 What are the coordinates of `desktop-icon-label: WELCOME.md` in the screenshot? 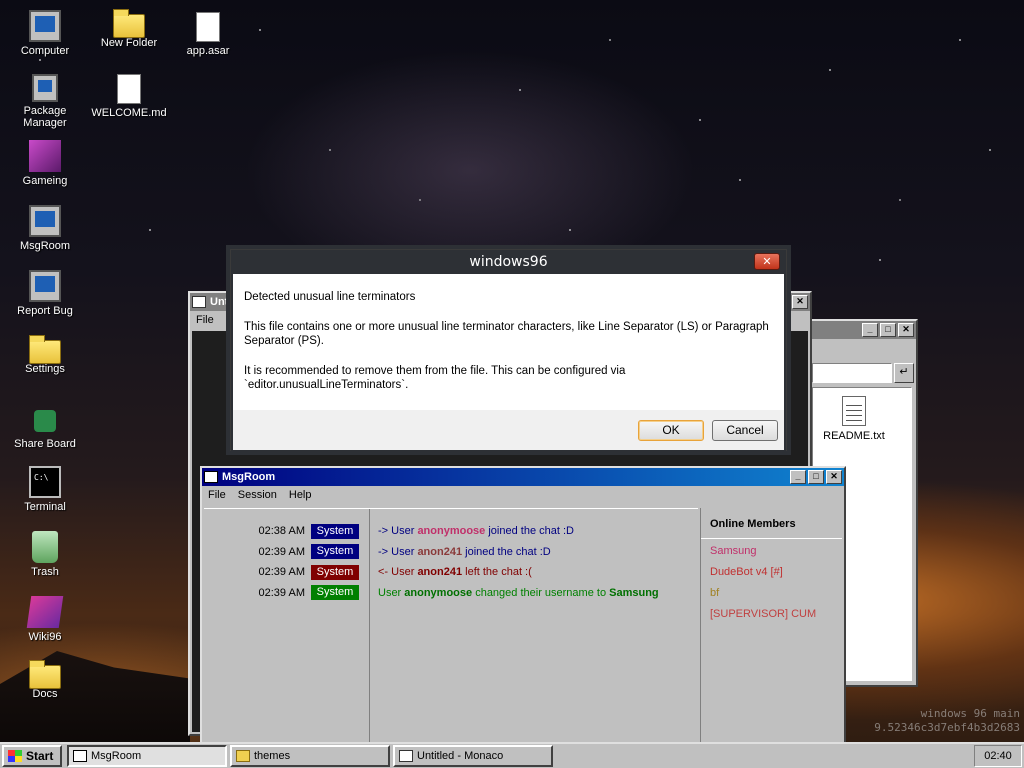 It's located at (129, 113).